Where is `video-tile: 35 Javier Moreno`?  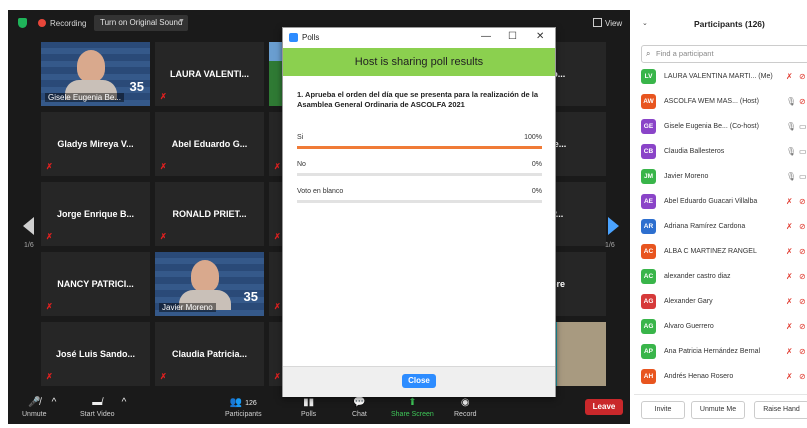 video-tile: 35 Javier Moreno is located at coordinates (209, 284).